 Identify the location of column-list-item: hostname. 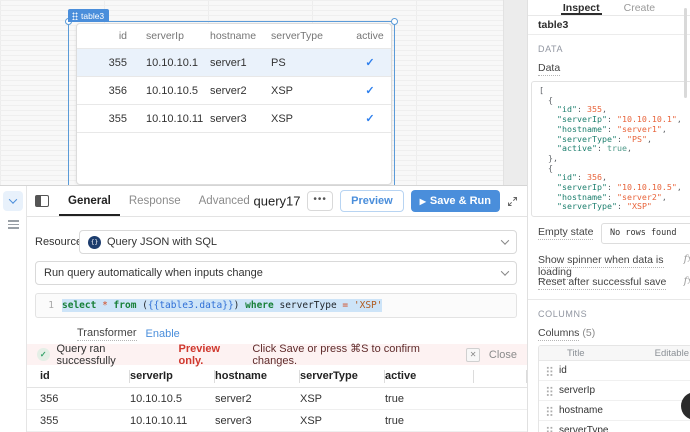
(614, 411).